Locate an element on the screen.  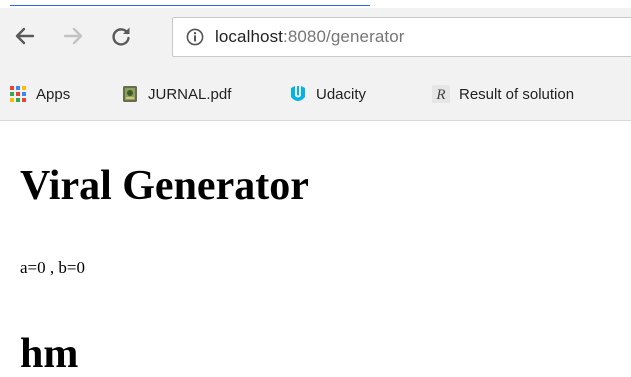
info-icon is located at coordinates (195, 37).